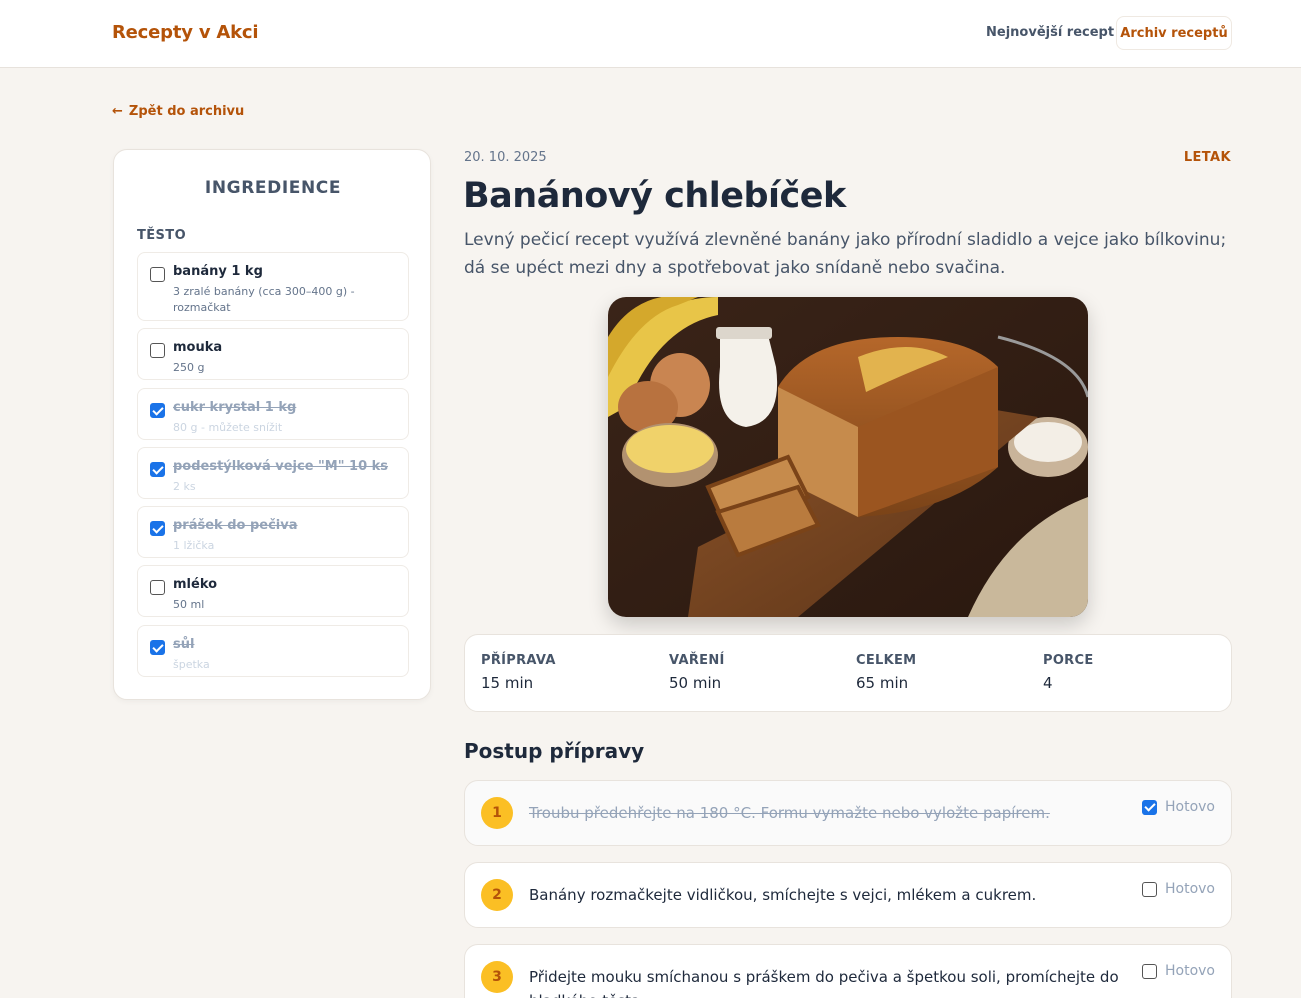 This screenshot has width=1301, height=998. What do you see at coordinates (507, 683) in the screenshot?
I see `stat-value: 15 min` at bounding box center [507, 683].